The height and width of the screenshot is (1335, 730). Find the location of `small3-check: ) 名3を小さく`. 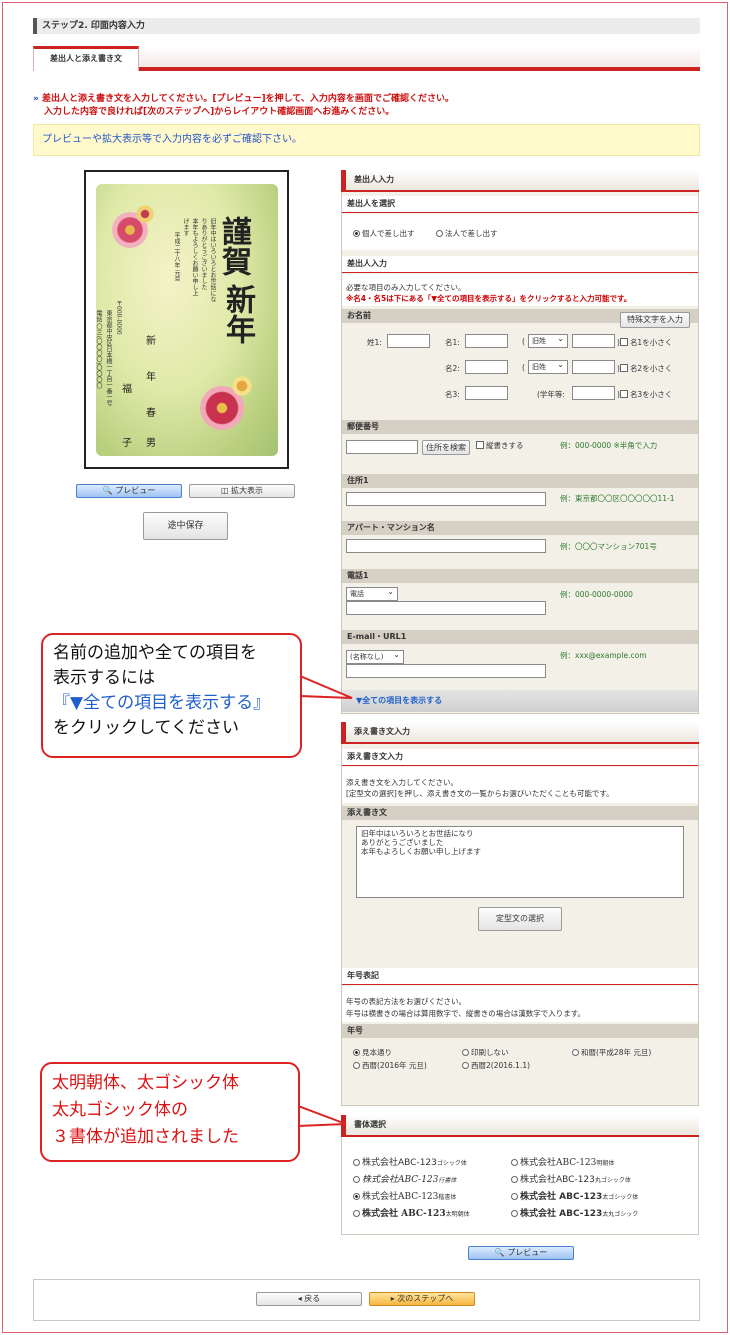

small3-check: ) 名3を小さく is located at coordinates (644, 394).